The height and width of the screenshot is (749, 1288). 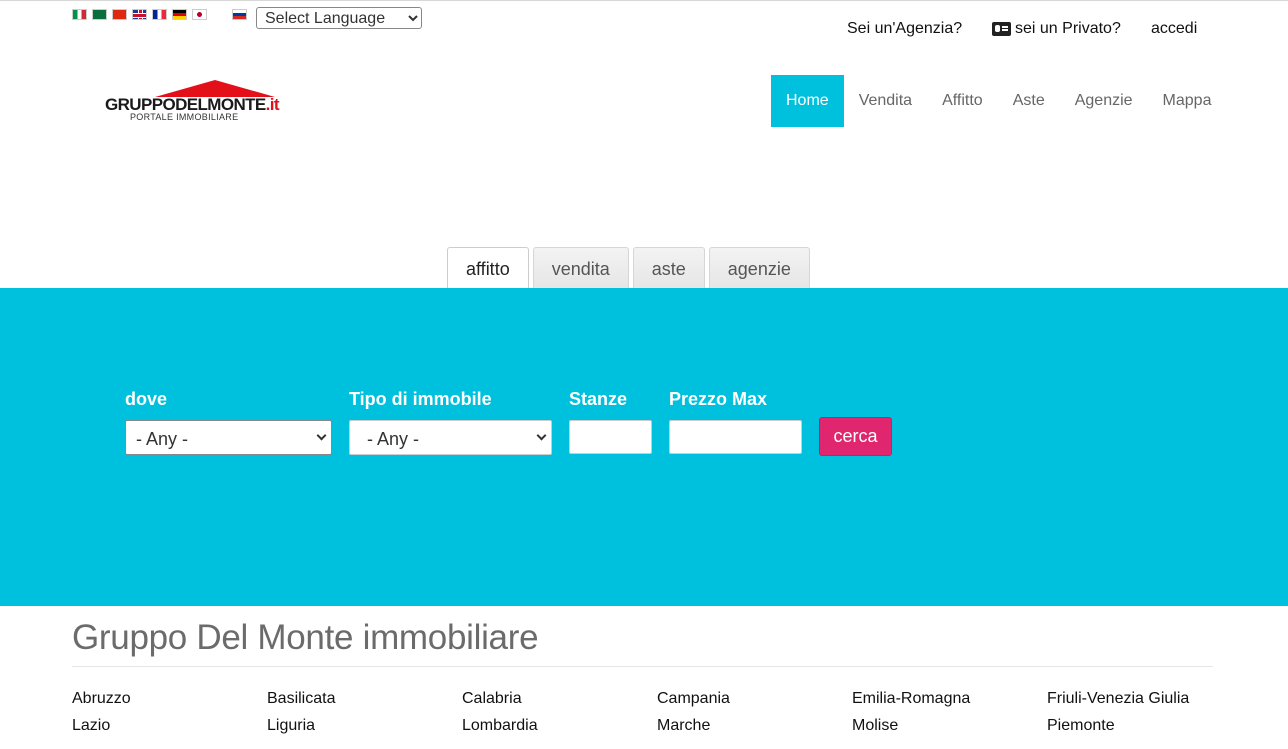 What do you see at coordinates (393, 439) in the screenshot?
I see `tipo-select-value: - Any -` at bounding box center [393, 439].